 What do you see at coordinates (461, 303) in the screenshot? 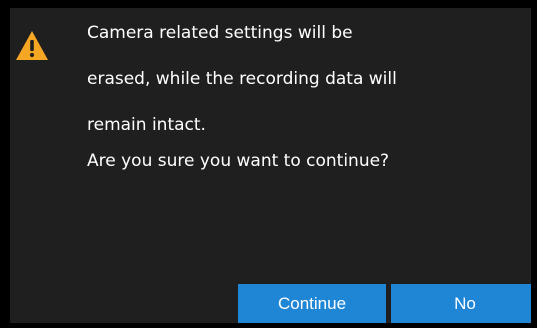
I see `no-button: No` at bounding box center [461, 303].